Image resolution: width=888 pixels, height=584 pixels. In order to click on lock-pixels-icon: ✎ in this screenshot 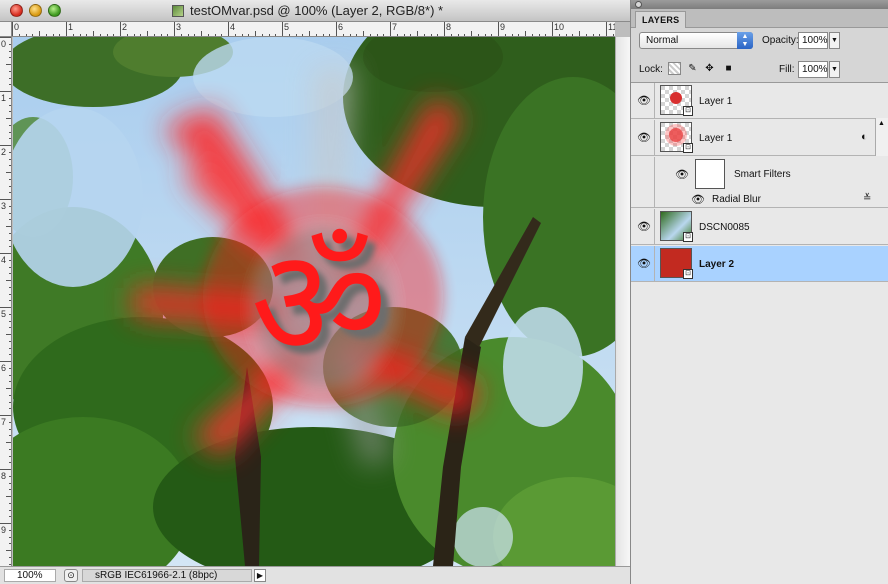, I will do `click(692, 68)`.